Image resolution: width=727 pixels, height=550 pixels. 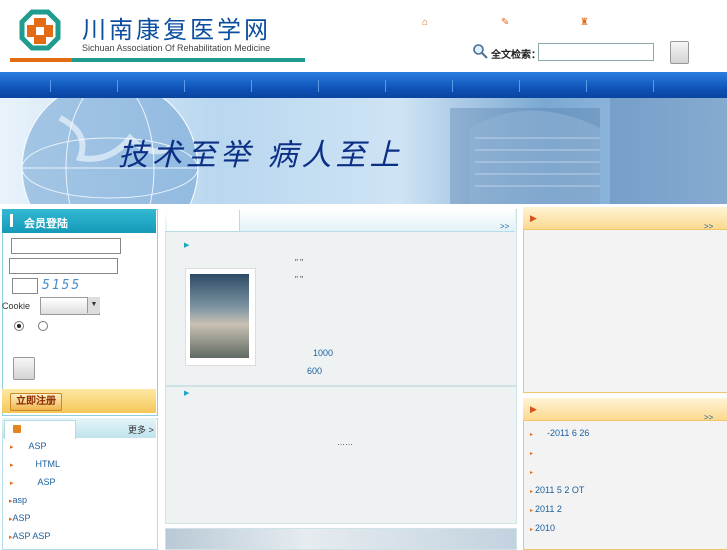 What do you see at coordinates (596, 52) in the screenshot?
I see `search-input` at bounding box center [596, 52].